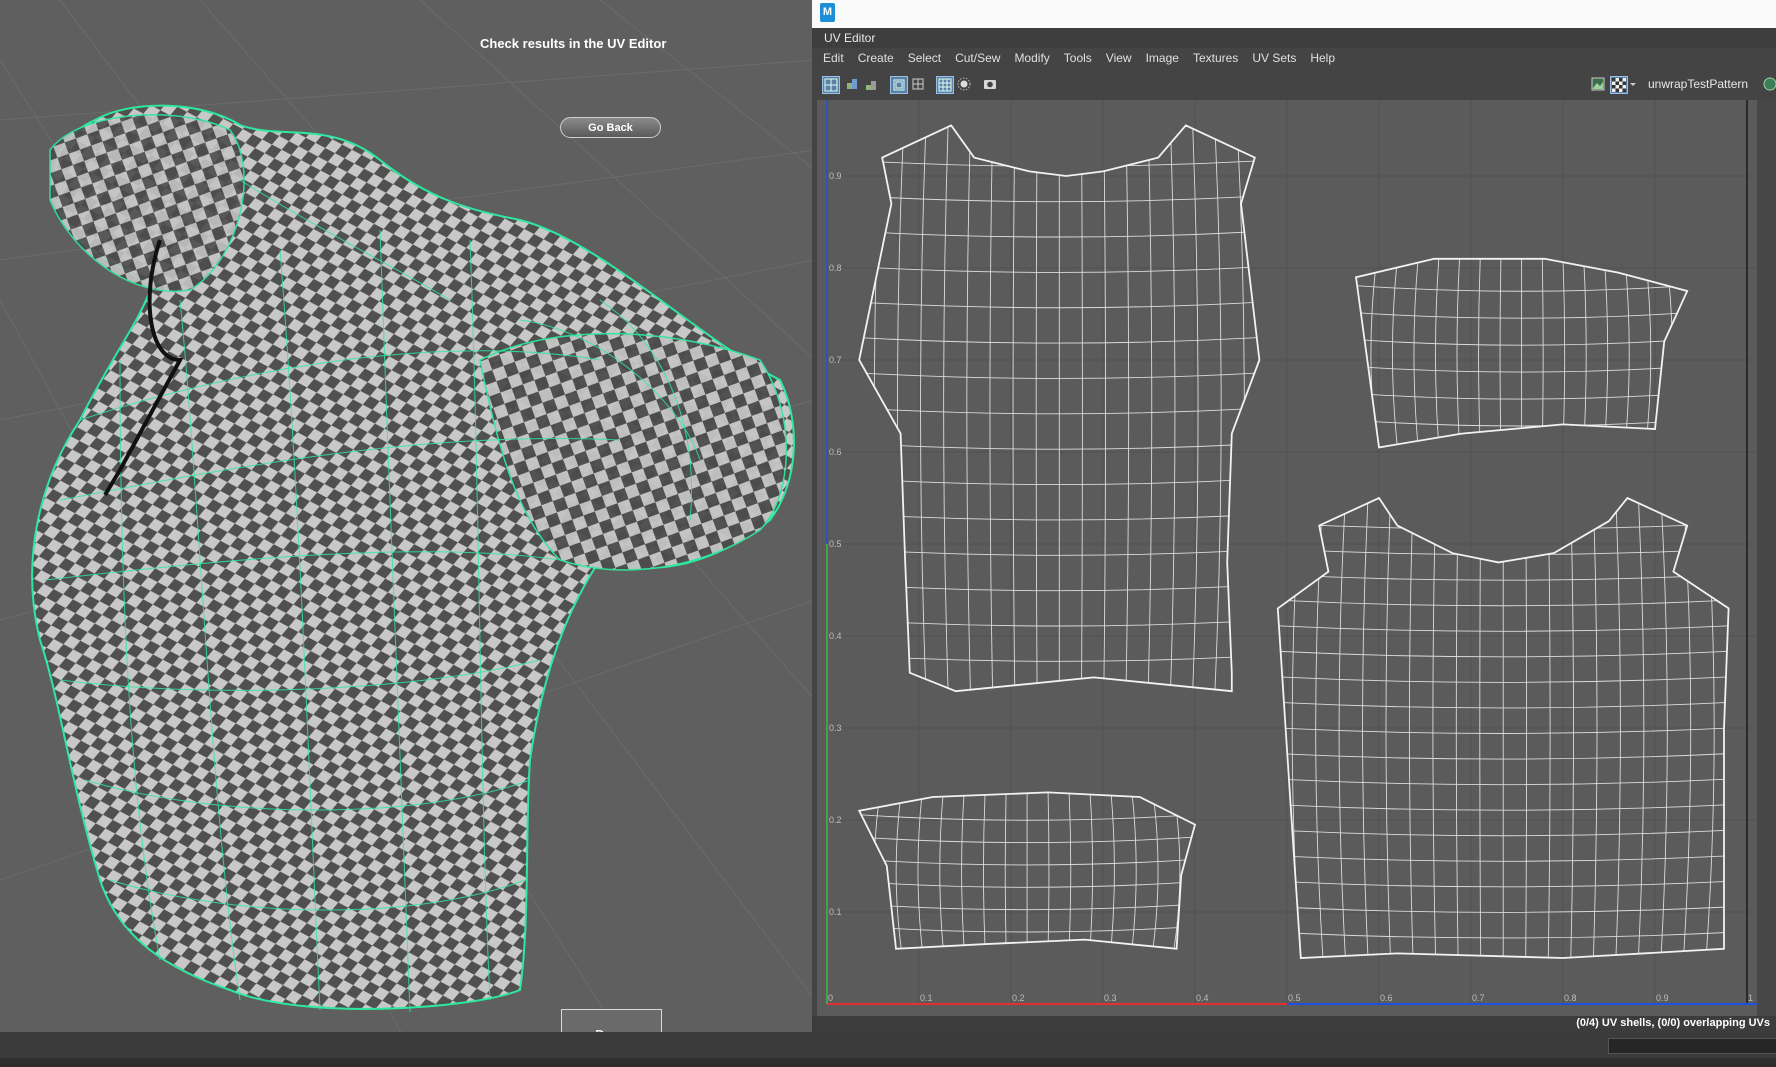 Image resolution: width=1776 pixels, height=1067 pixels. Describe the element at coordinates (1478, 998) in the screenshot. I see `u-tick-label: 0.7` at that location.